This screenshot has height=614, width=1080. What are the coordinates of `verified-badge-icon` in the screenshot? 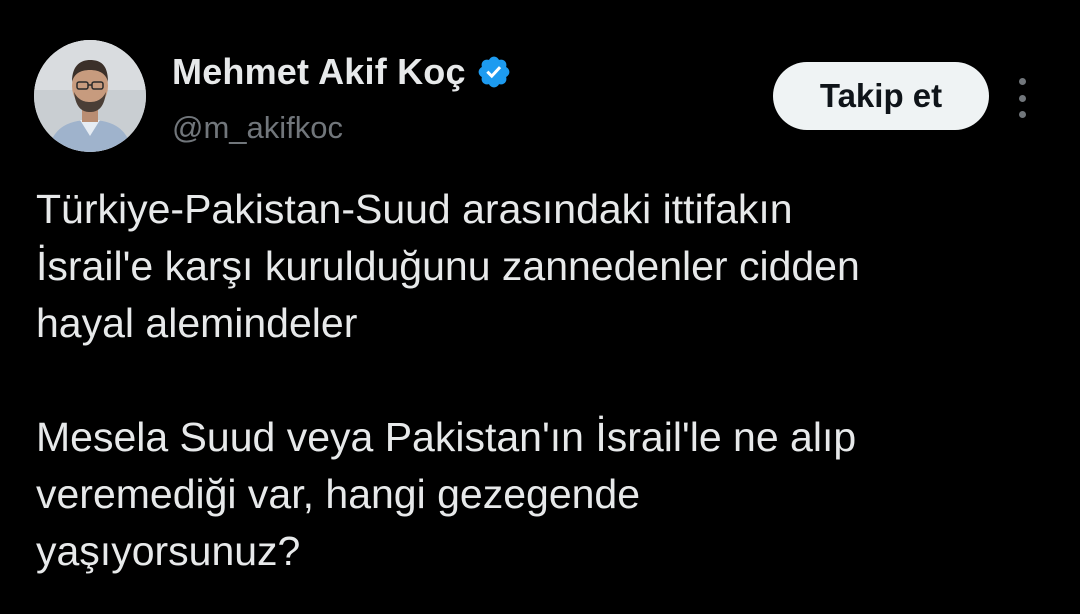 It's located at (494, 72).